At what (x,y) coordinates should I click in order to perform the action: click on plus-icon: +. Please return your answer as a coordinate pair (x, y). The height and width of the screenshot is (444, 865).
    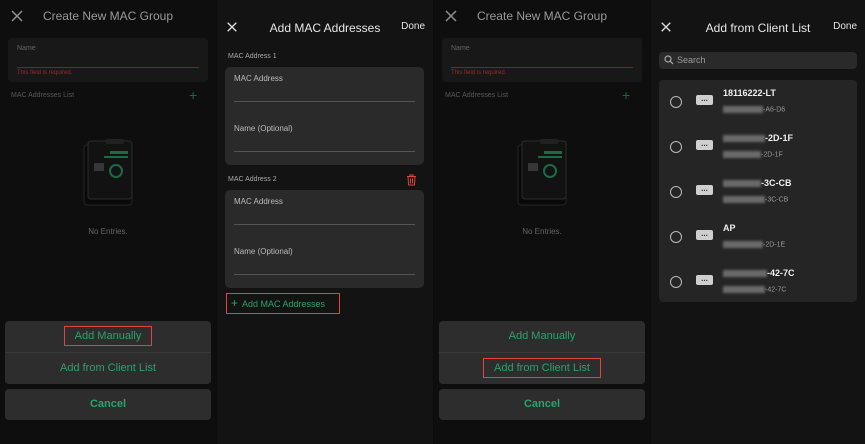
    Looking at the image, I should click on (235, 303).